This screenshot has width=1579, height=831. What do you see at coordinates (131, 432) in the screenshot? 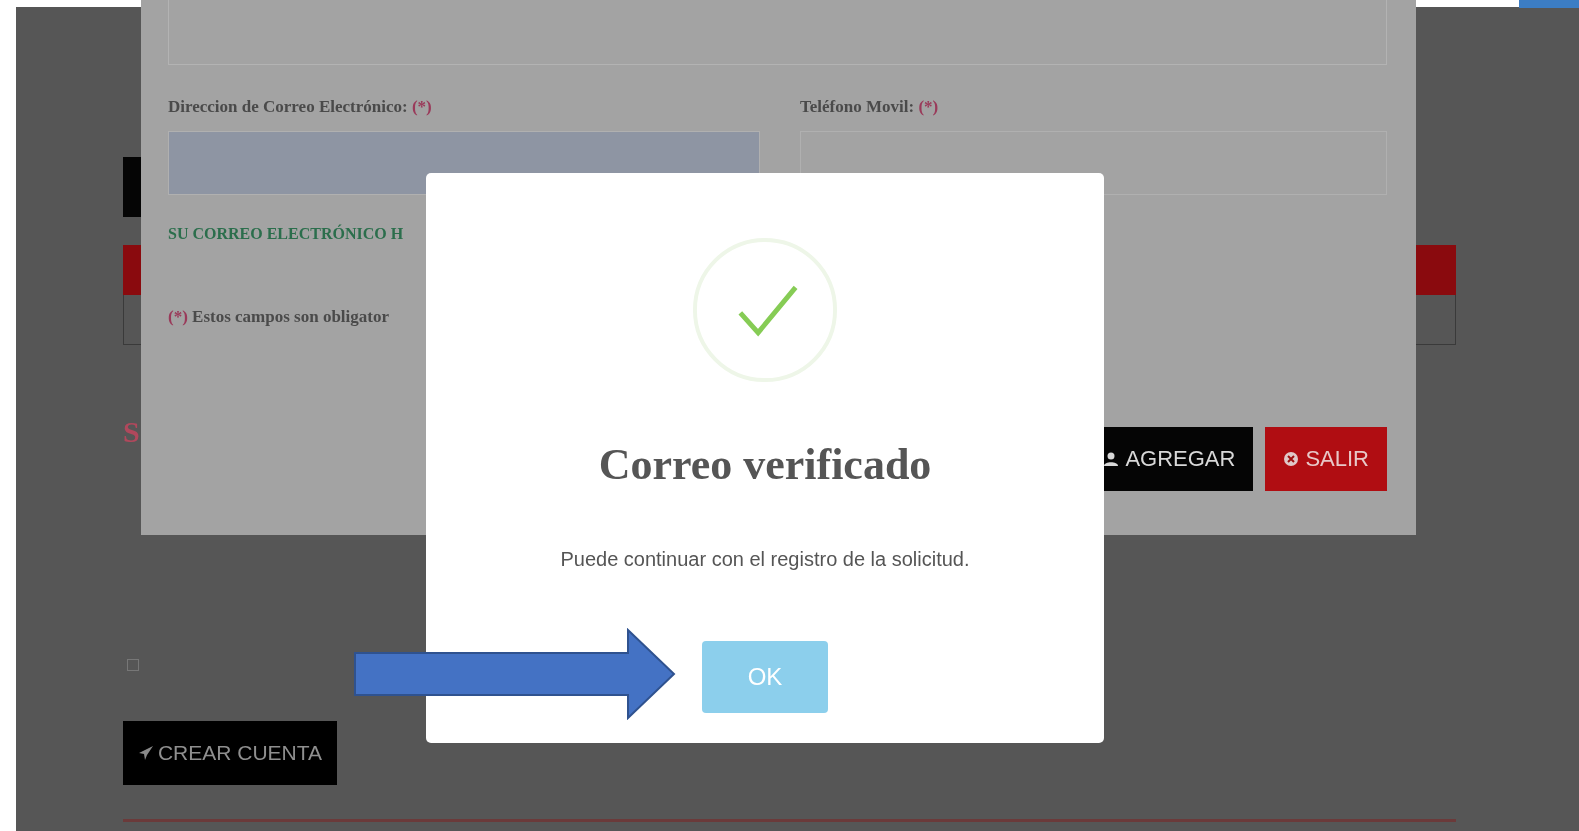
I see `section-heading: S` at bounding box center [131, 432].